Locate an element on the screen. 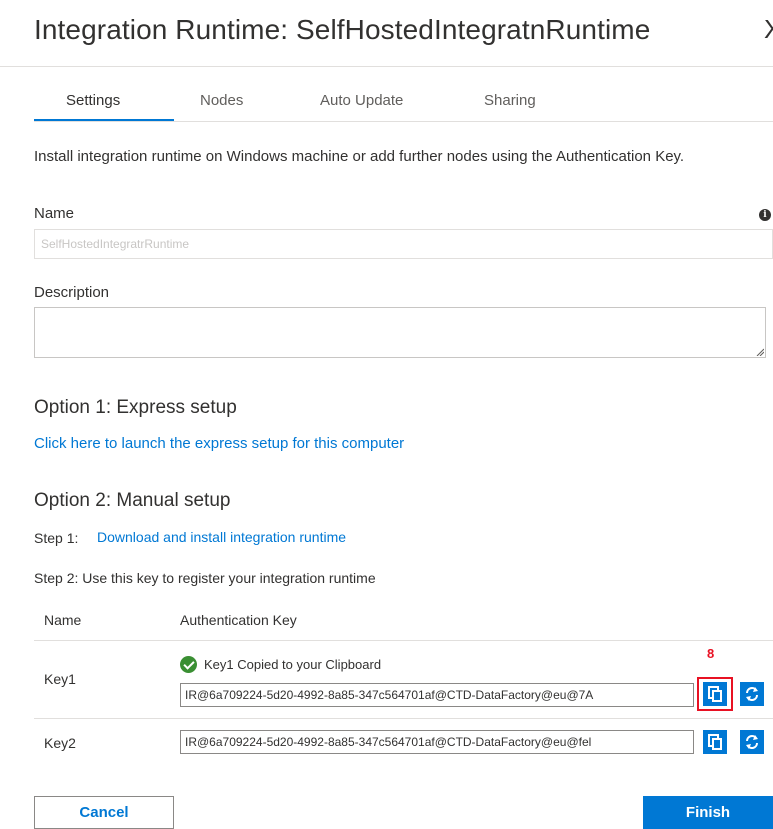 Image resolution: width=773 pixels, height=829 pixels. success-check-icon is located at coordinates (188, 664).